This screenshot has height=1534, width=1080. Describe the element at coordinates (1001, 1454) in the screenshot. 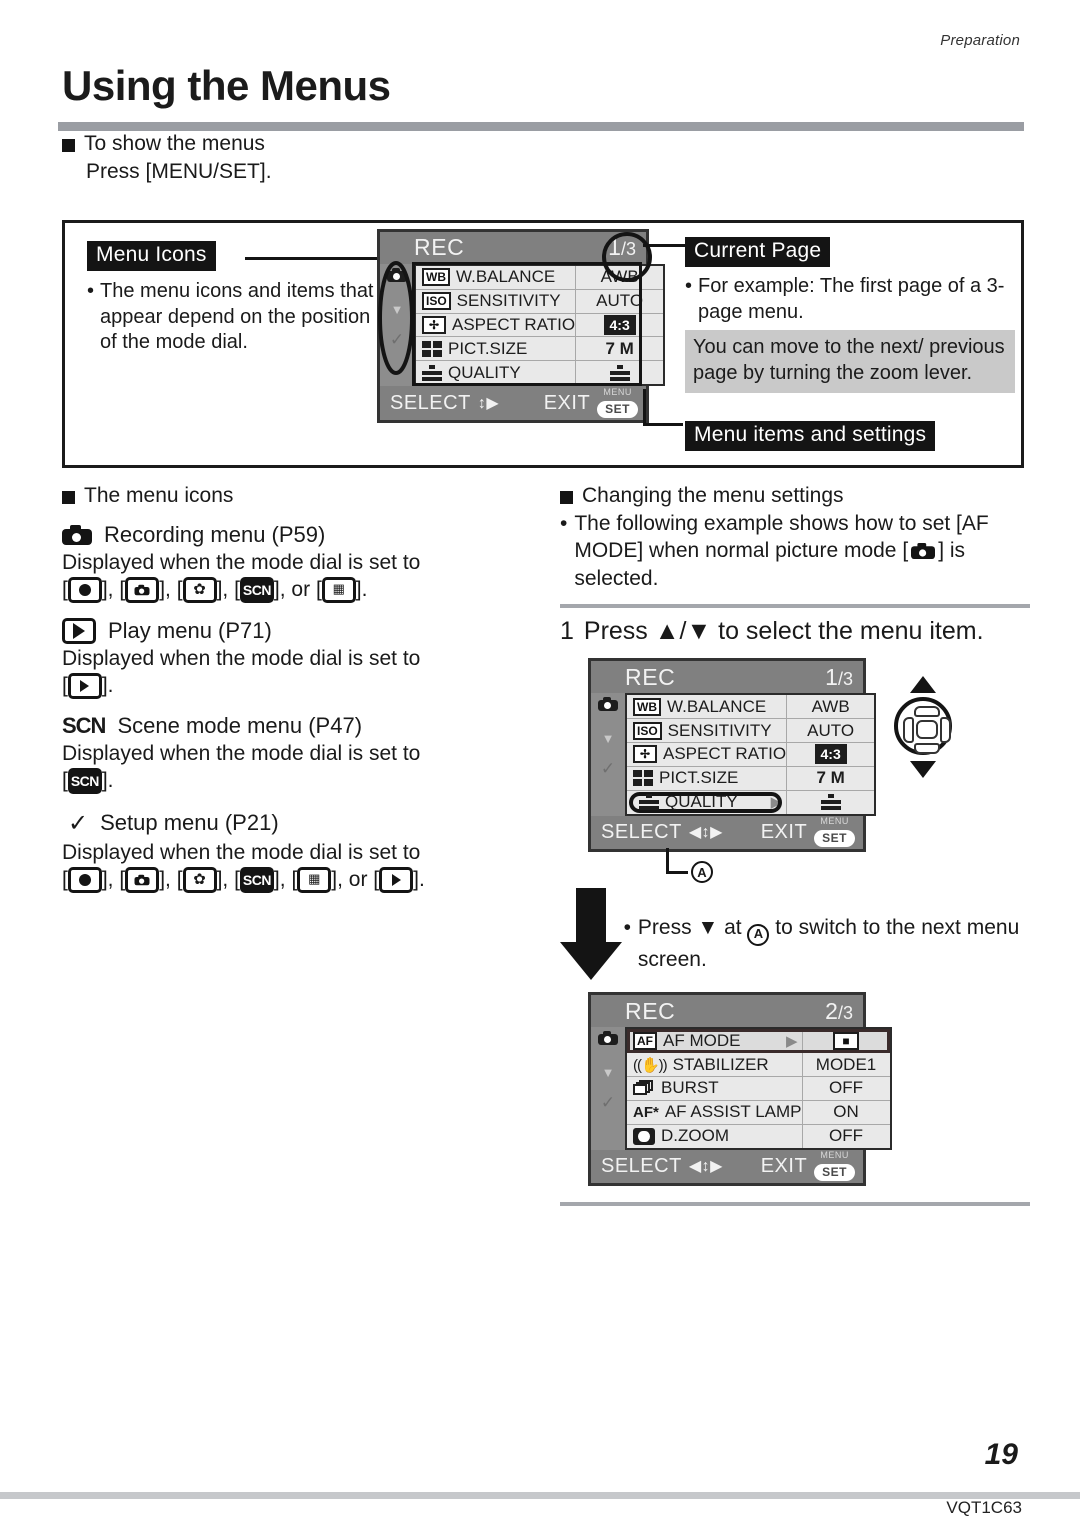

I see `page-number: 19` at that location.